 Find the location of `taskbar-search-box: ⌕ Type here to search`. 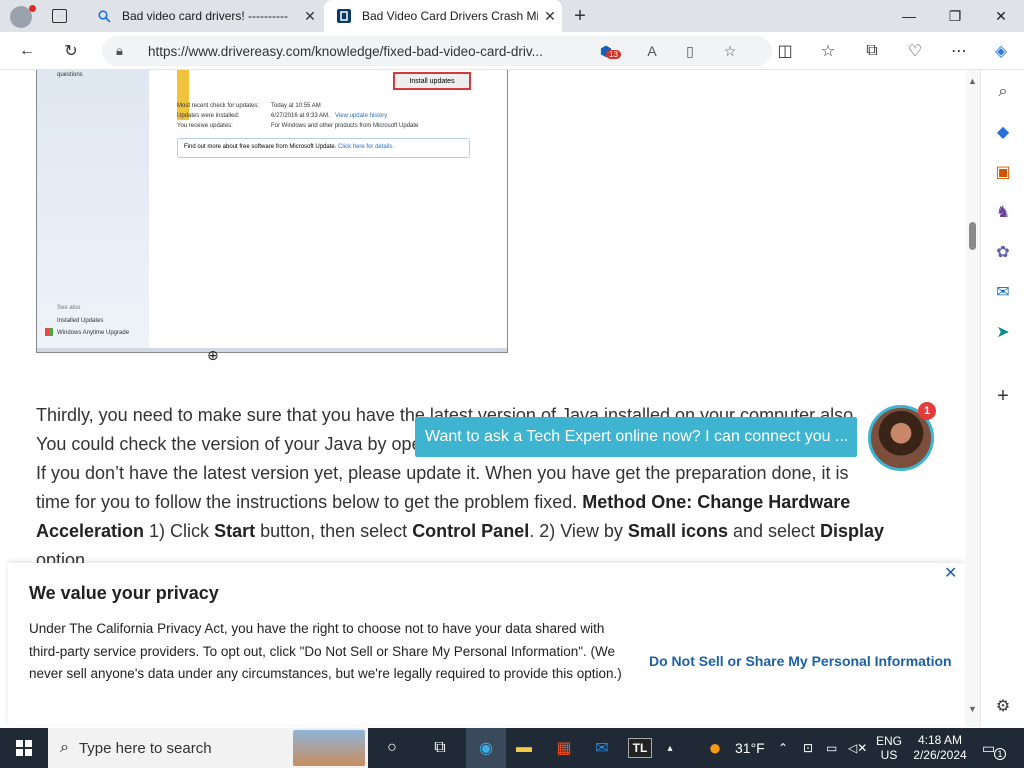

taskbar-search-box: ⌕ Type here to search is located at coordinates (208, 748).